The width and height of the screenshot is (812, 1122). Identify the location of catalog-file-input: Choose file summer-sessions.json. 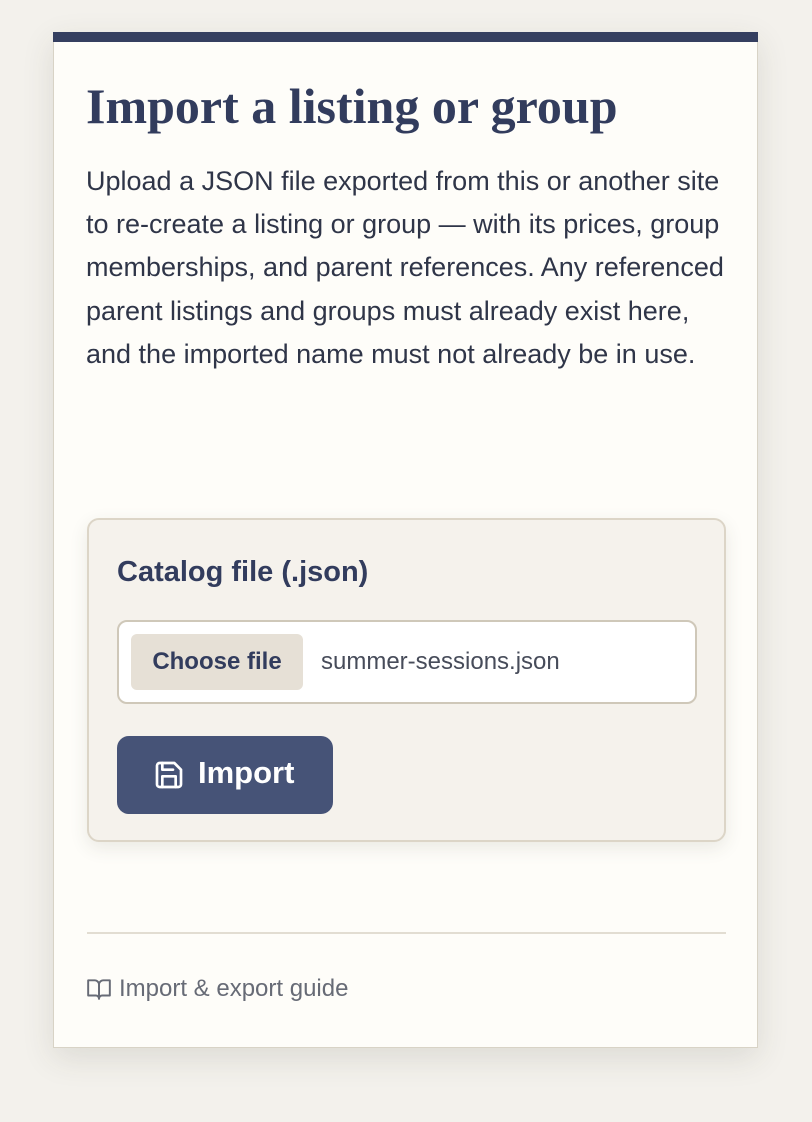
(407, 662).